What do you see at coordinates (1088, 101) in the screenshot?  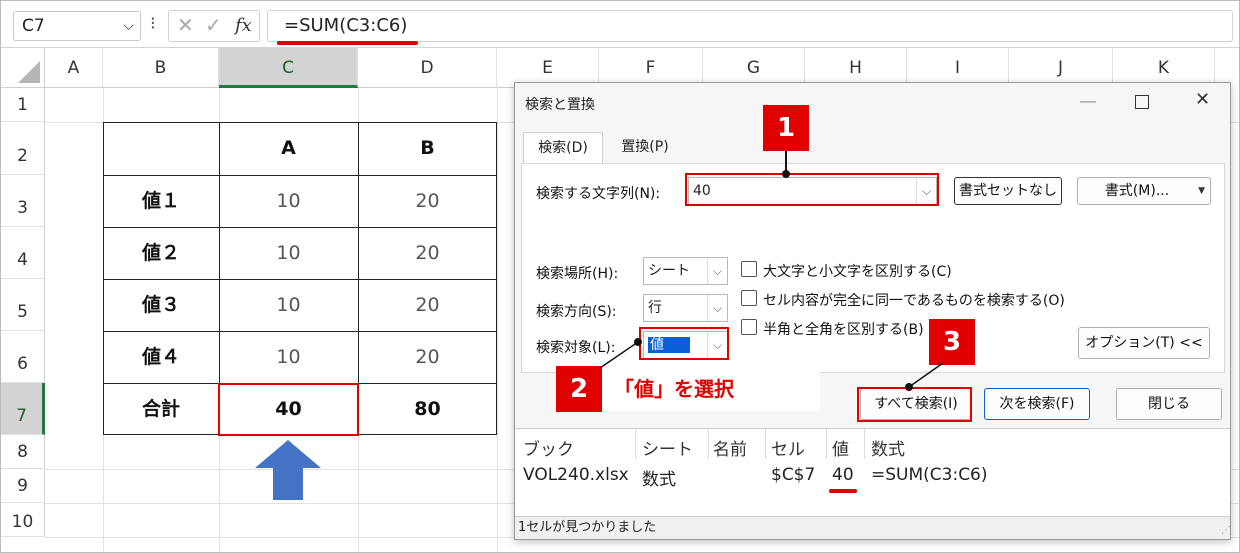 I see `minimize-icon: —` at bounding box center [1088, 101].